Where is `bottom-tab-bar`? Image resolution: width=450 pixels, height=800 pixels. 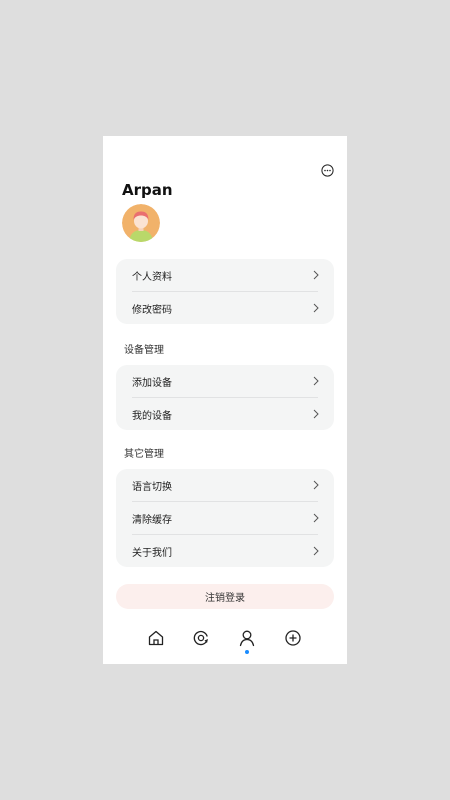 bottom-tab-bar is located at coordinates (225, 640).